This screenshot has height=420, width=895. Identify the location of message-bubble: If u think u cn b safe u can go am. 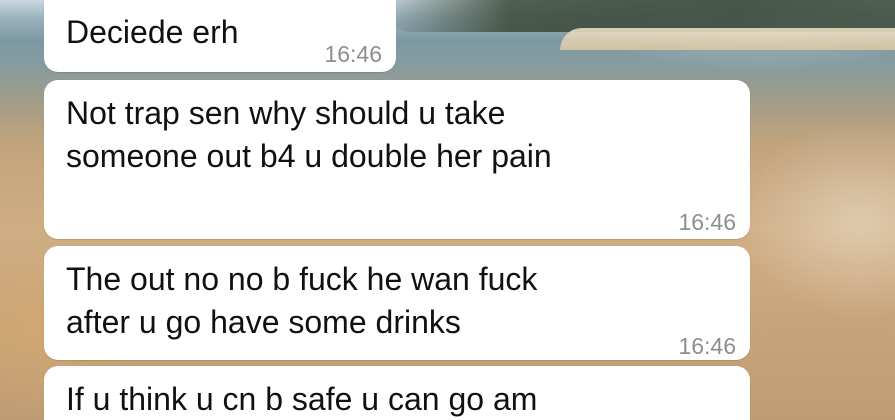
(397, 393).